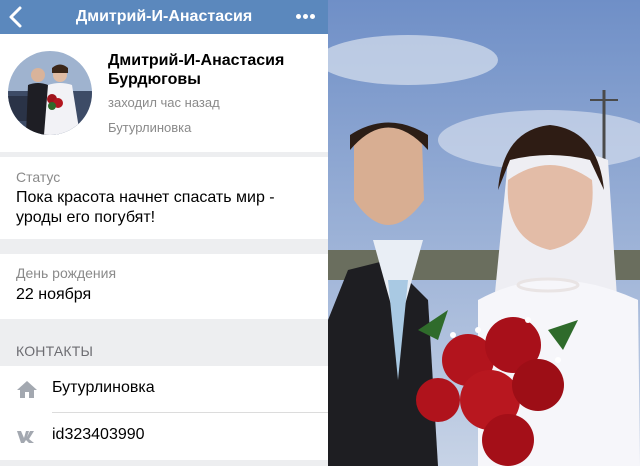 The width and height of the screenshot is (640, 466). I want to click on birthday-value: 22 ноября, so click(54, 294).